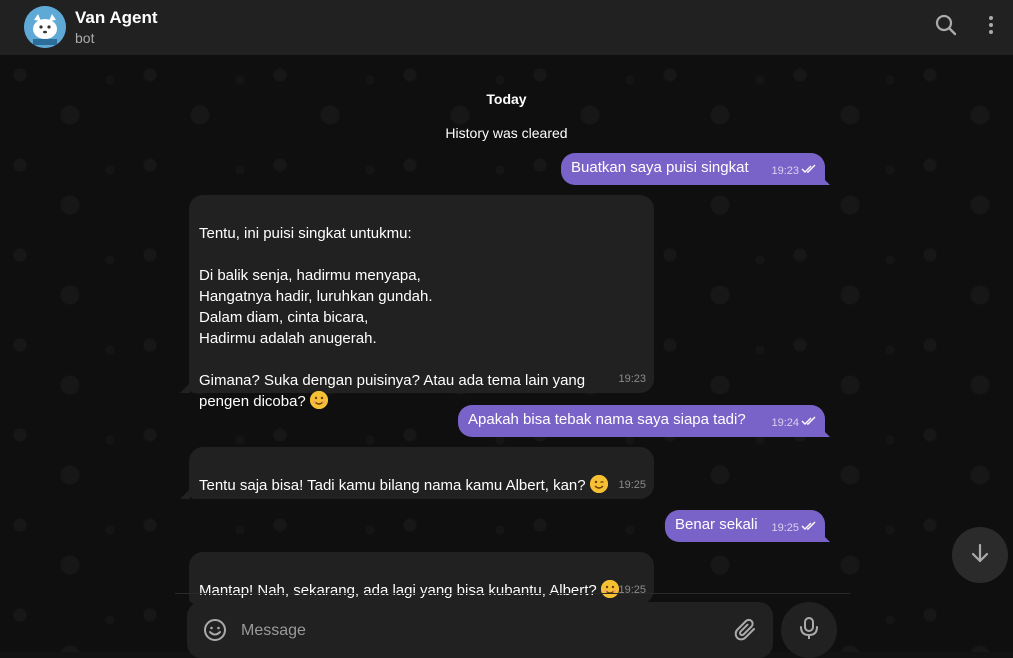 This screenshot has height=658, width=1013. I want to click on message-composer, so click(480, 630).